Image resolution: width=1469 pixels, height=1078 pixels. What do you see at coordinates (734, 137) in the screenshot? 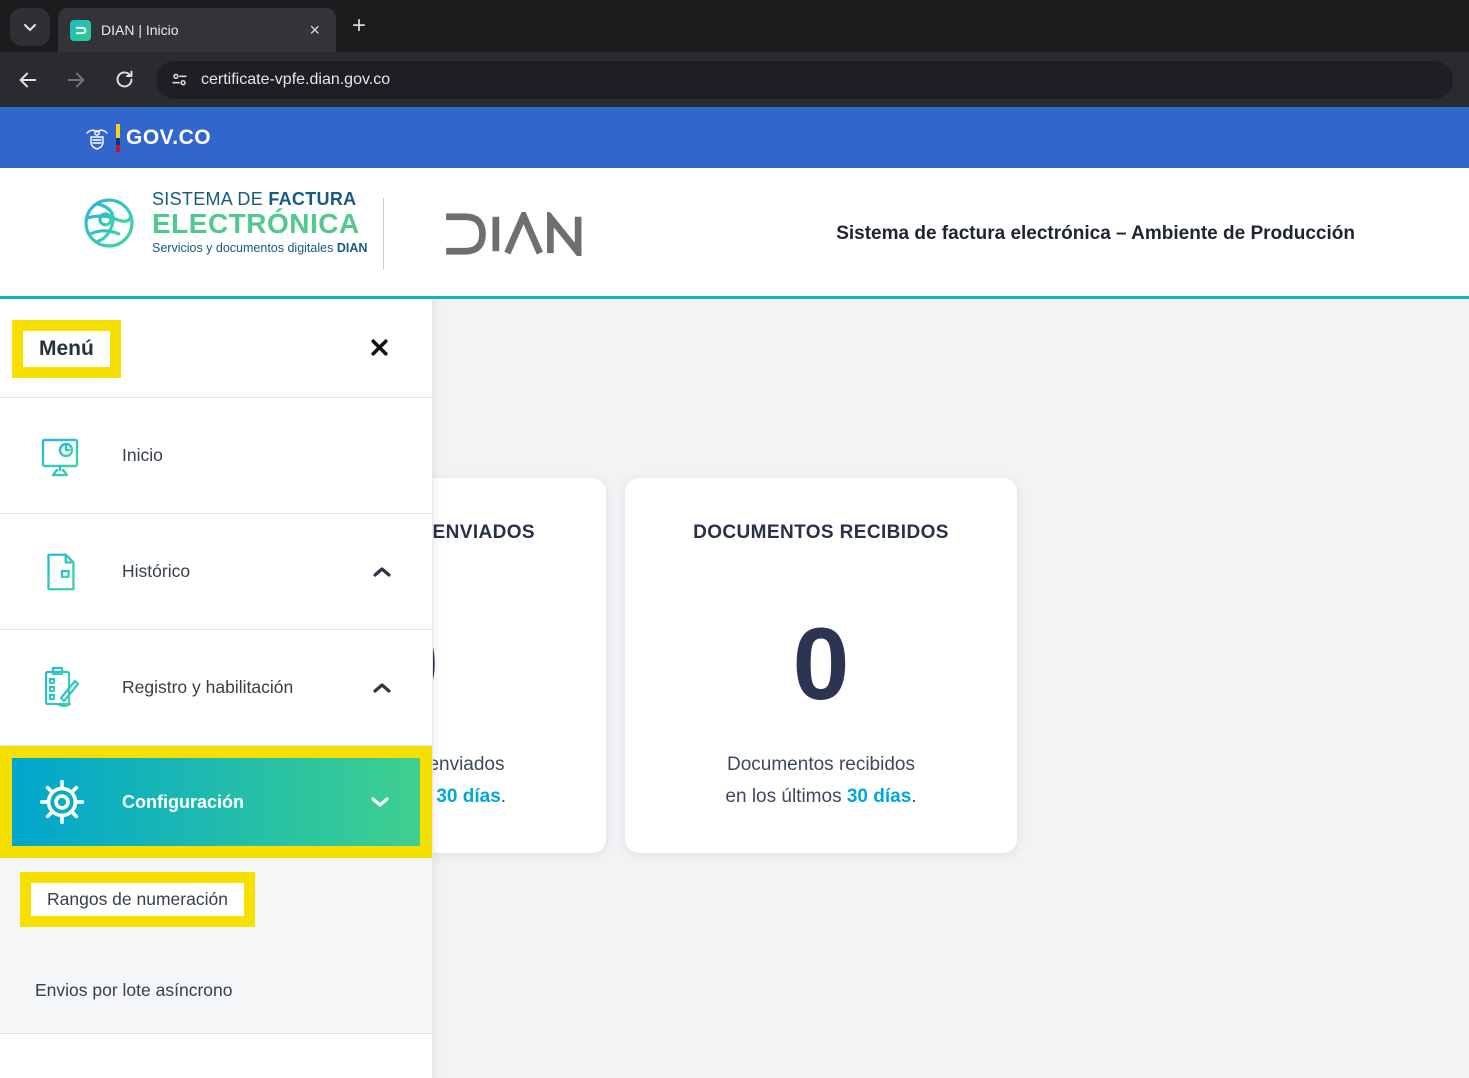
I see `govco-banner: GOV.CO` at bounding box center [734, 137].